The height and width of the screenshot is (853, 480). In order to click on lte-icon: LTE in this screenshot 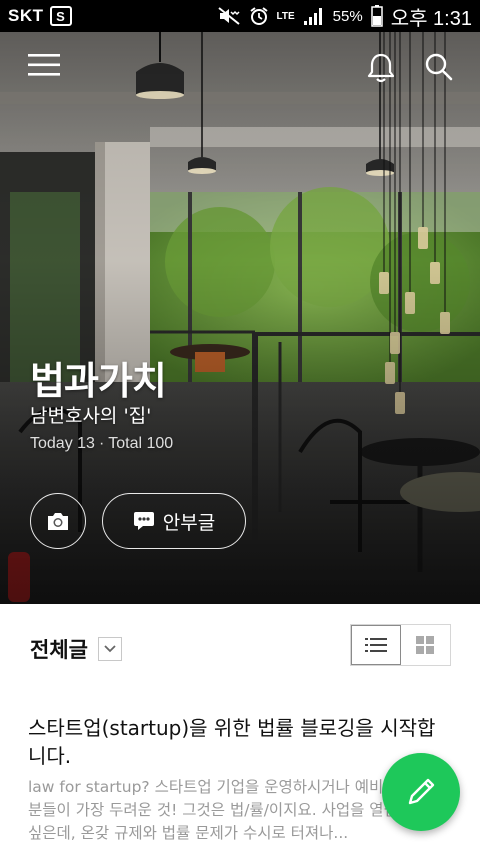, I will do `click(285, 16)`.